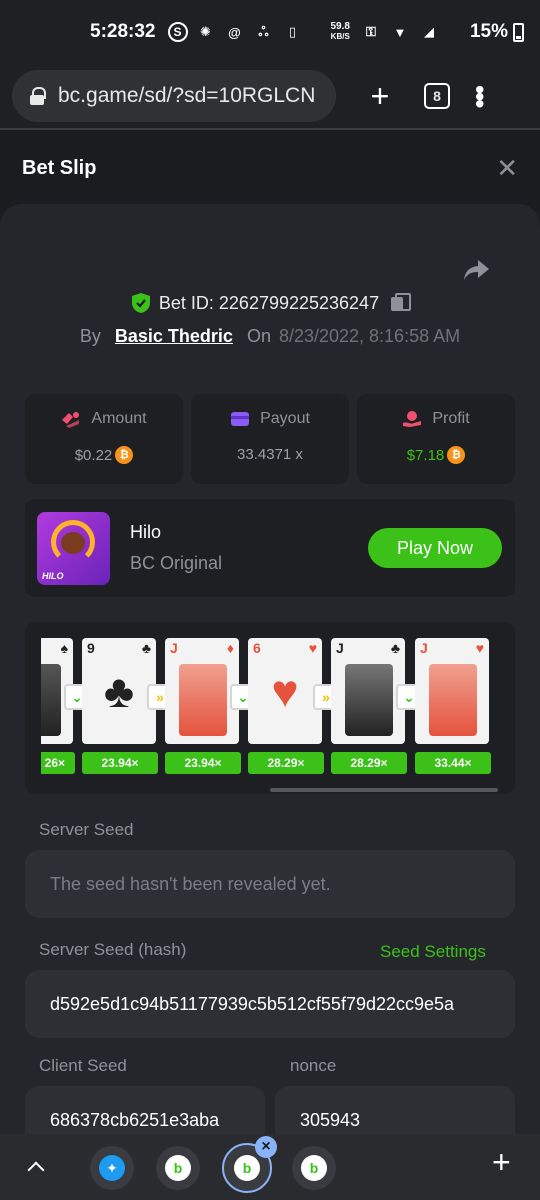 The height and width of the screenshot is (1200, 540). I want to click on close-tab-icon: ×, so click(266, 1147).